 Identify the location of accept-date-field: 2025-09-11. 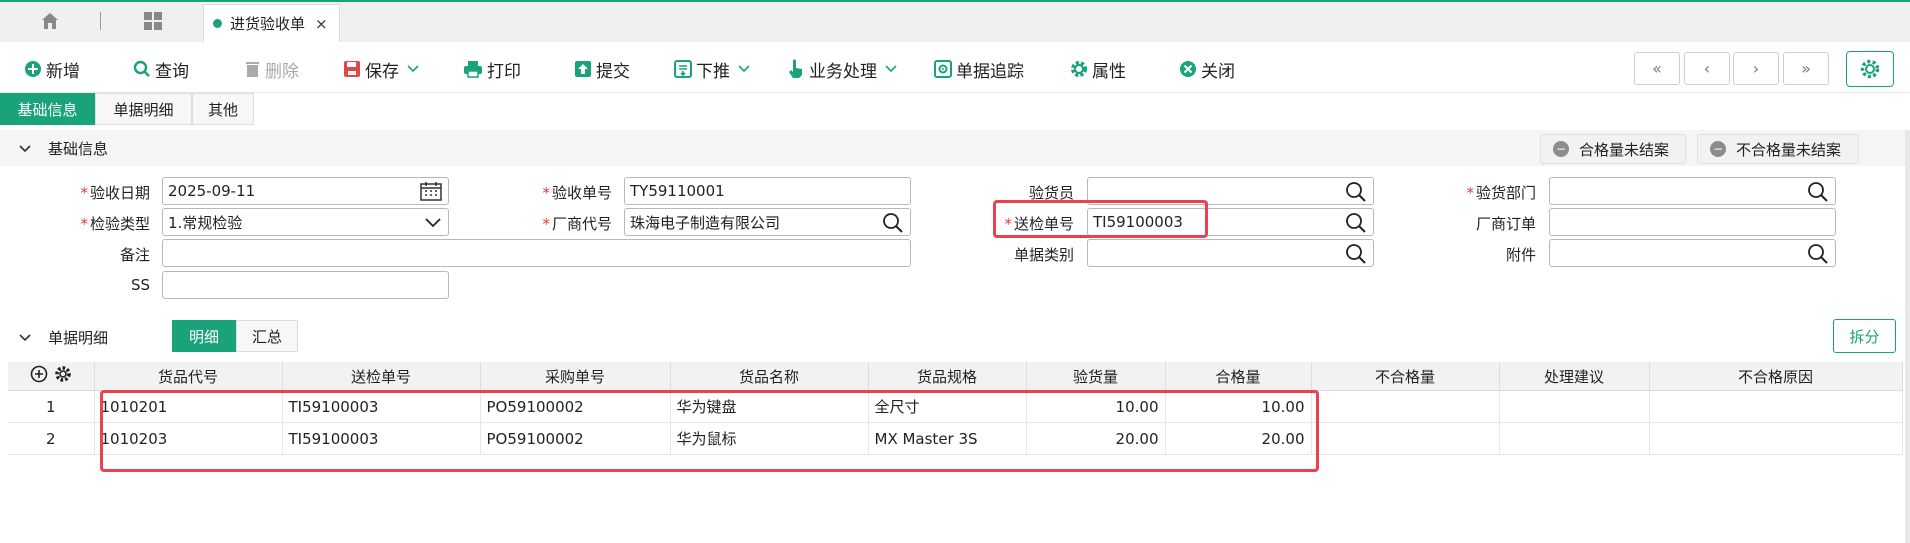
(305, 191).